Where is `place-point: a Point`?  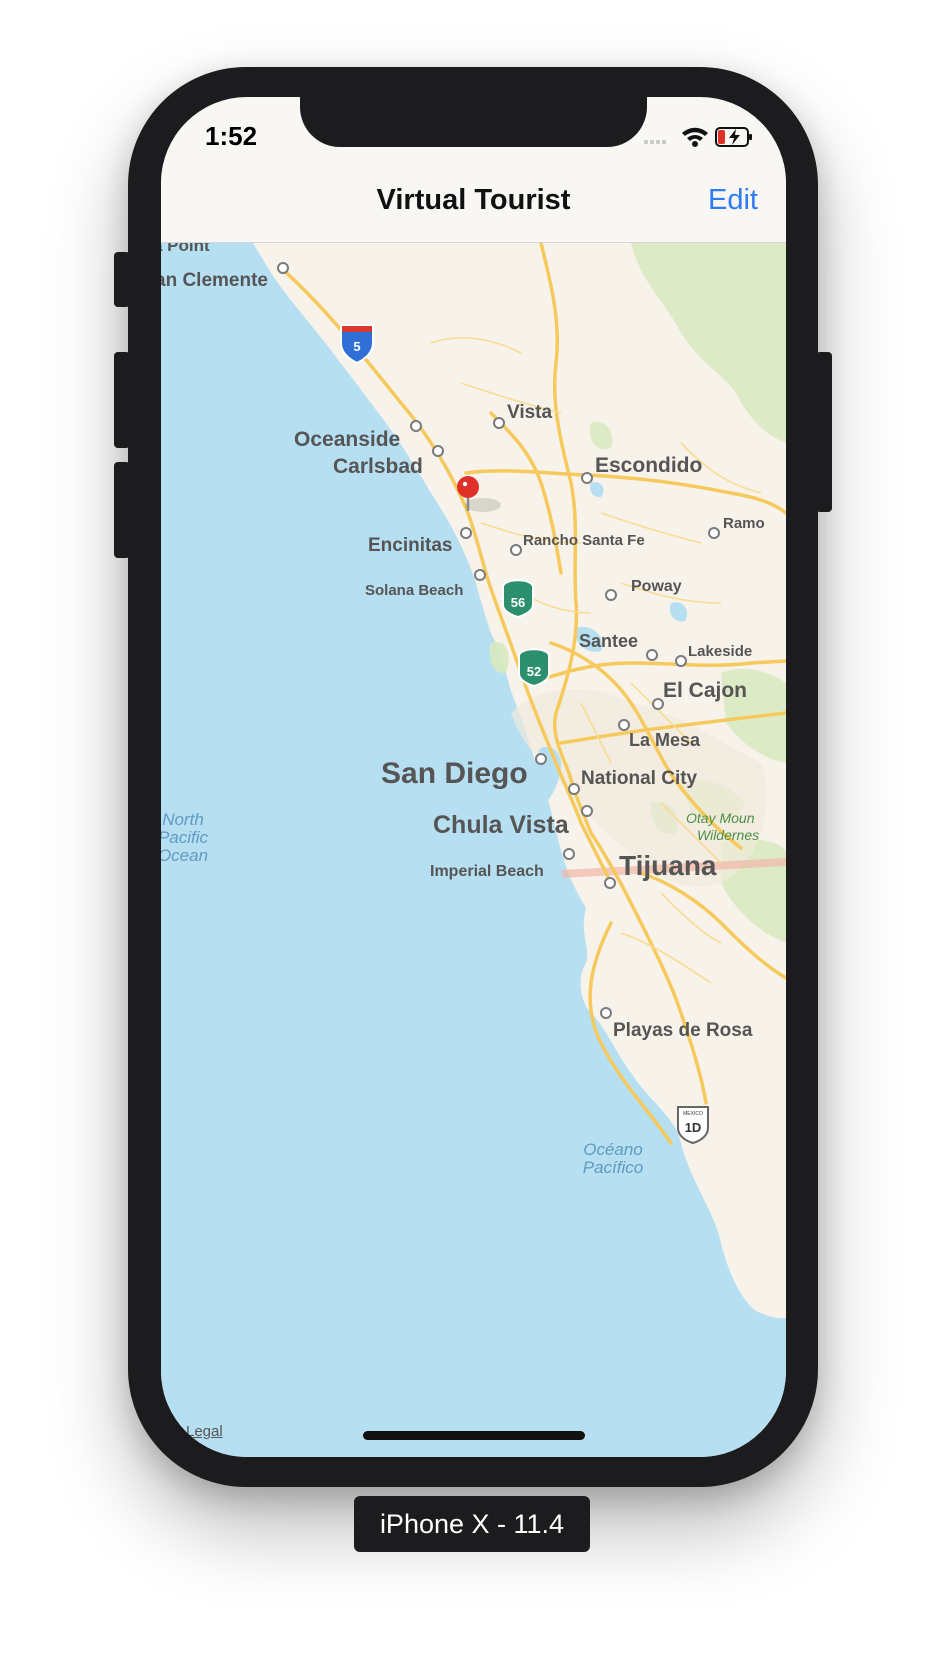 place-point: a Point is located at coordinates (185, 249).